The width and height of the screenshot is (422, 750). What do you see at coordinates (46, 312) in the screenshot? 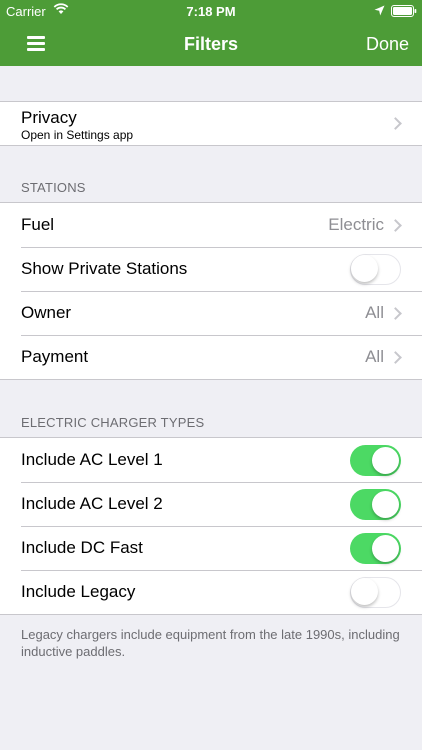
I see `owner-label: Owner` at bounding box center [46, 312].